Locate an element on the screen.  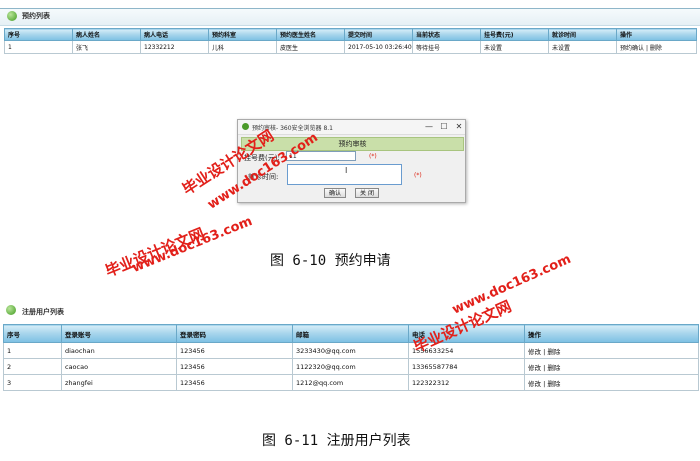
col-header: 邮箱 is located at coordinates (350, 333).